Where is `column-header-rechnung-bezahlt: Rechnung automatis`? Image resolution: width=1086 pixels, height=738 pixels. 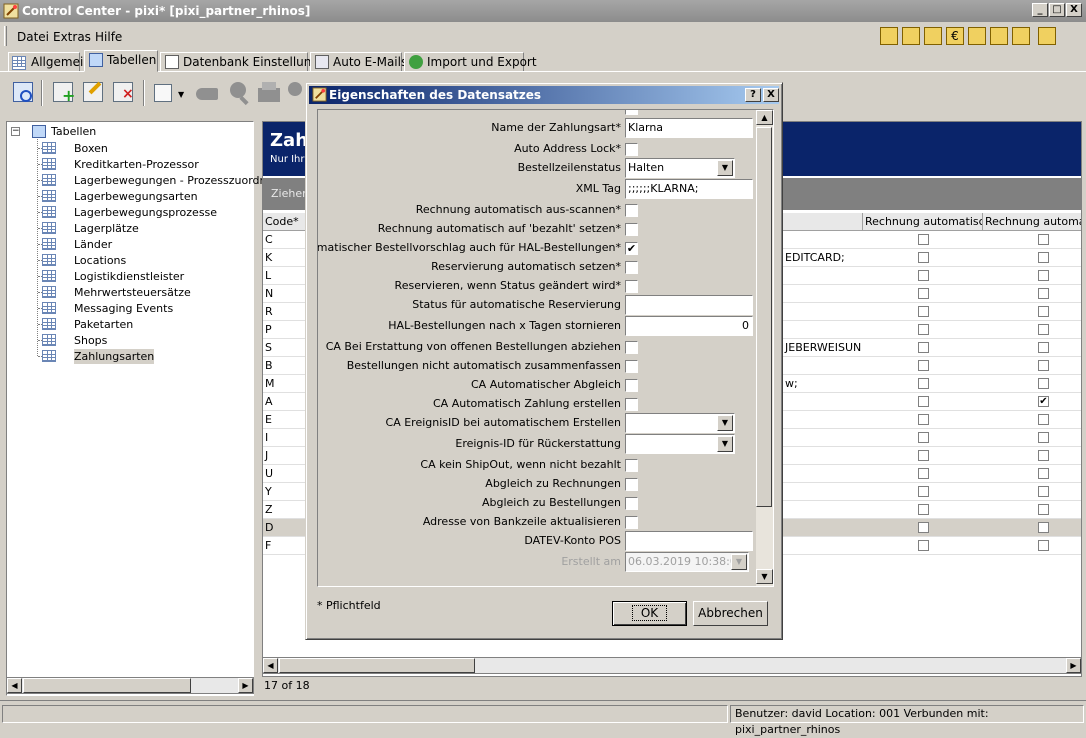
column-header-rechnung-bezahlt: Rechnung automatis is located at coordinates (1032, 222).